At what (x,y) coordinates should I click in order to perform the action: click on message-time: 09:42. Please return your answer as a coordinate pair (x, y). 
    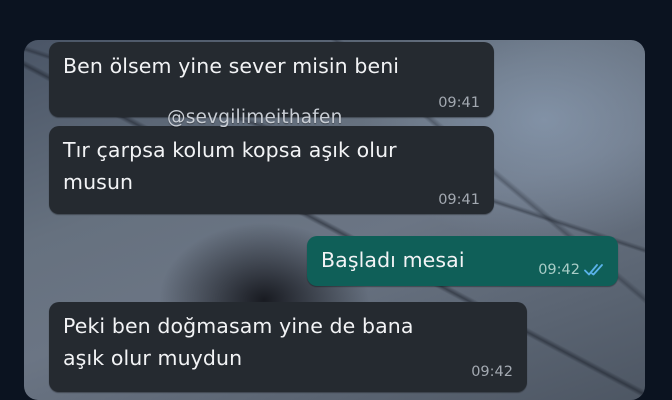
    Looking at the image, I should click on (559, 270).